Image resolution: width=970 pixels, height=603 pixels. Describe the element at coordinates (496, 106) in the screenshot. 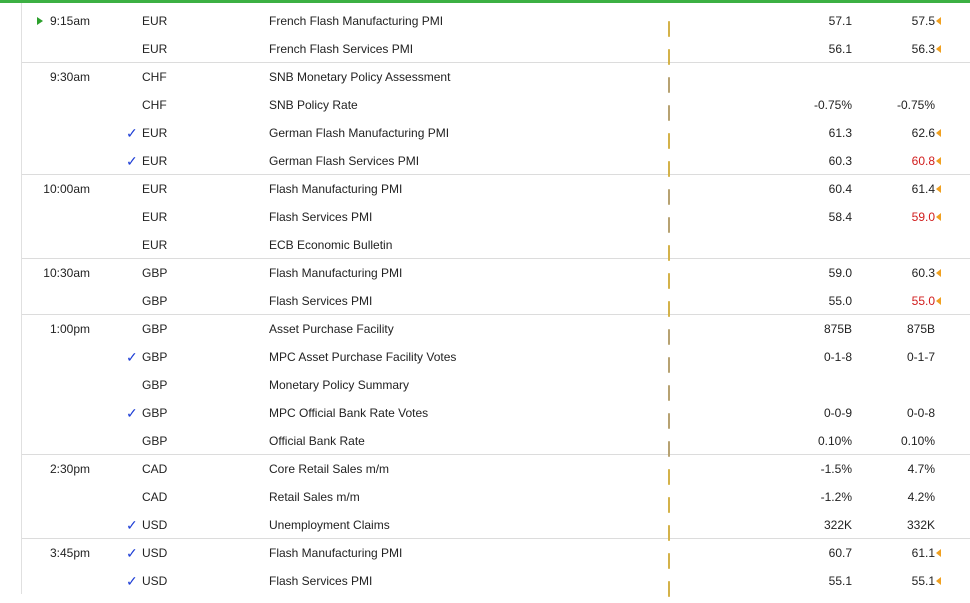

I see `calendar-row: CHF SNB Policy Rate -0.75% -0.75%` at that location.